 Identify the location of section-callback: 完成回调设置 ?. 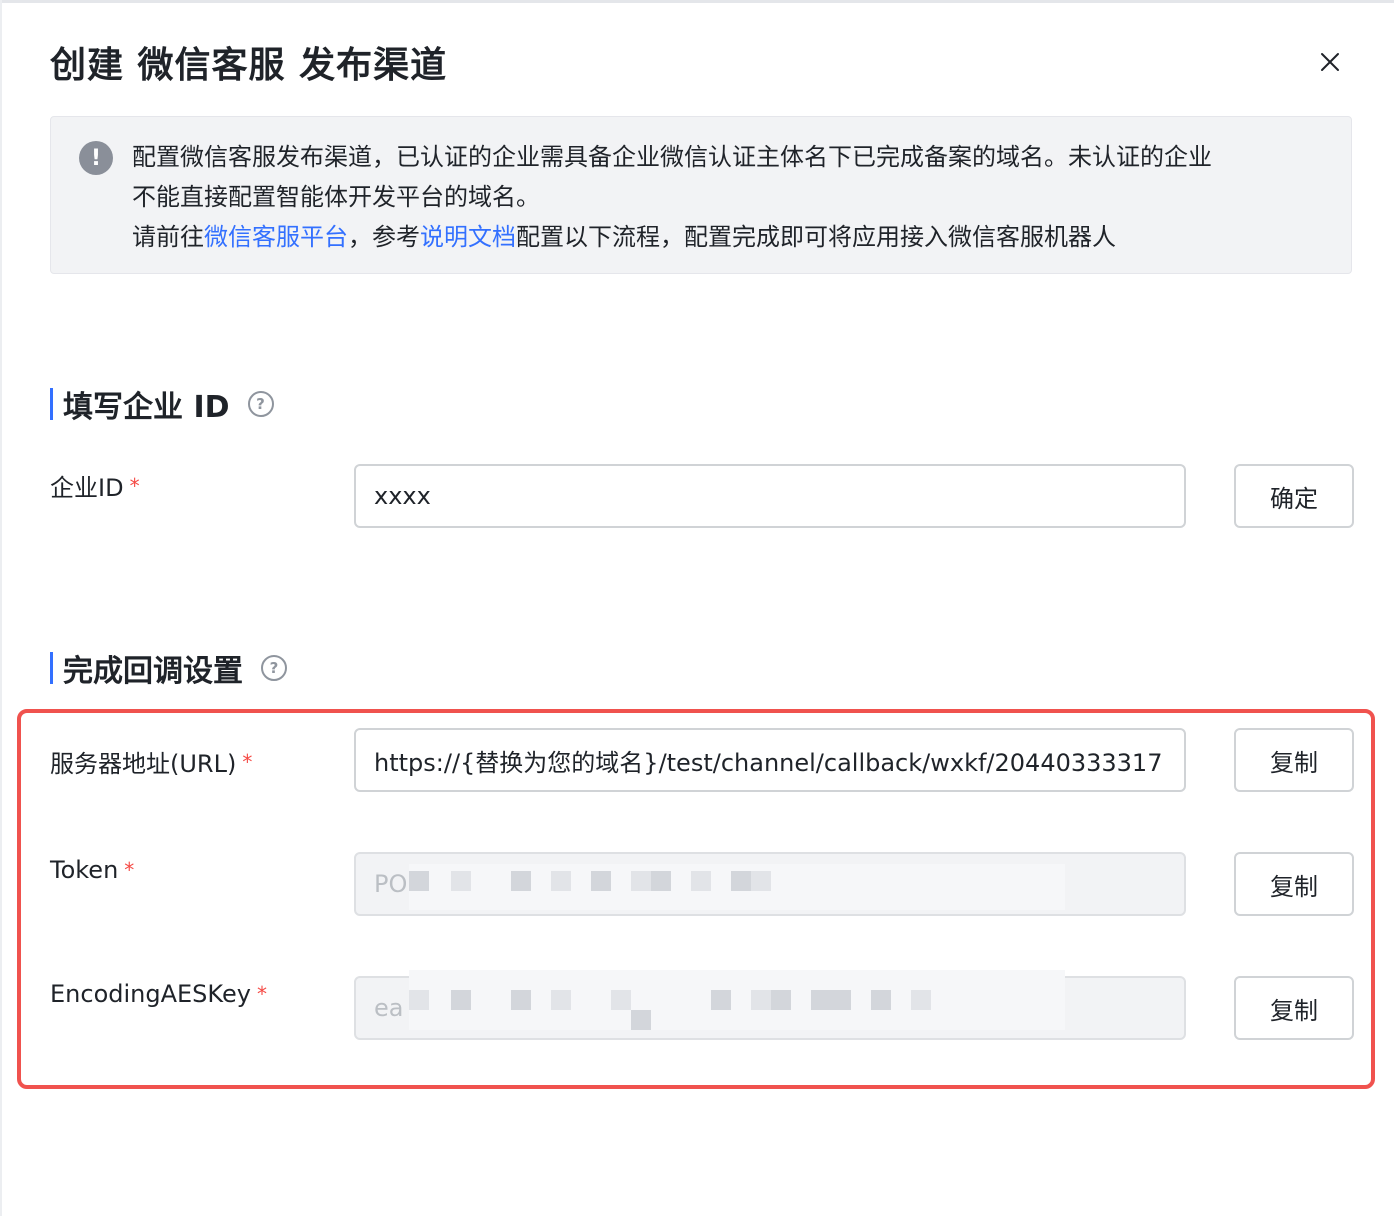
(168, 669).